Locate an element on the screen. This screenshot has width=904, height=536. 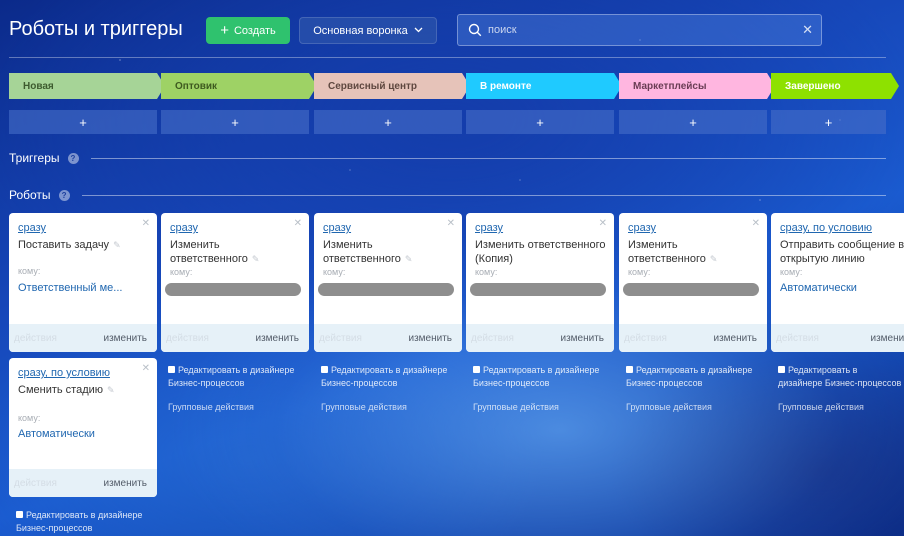
create-button: + Создать is located at coordinates (248, 30).